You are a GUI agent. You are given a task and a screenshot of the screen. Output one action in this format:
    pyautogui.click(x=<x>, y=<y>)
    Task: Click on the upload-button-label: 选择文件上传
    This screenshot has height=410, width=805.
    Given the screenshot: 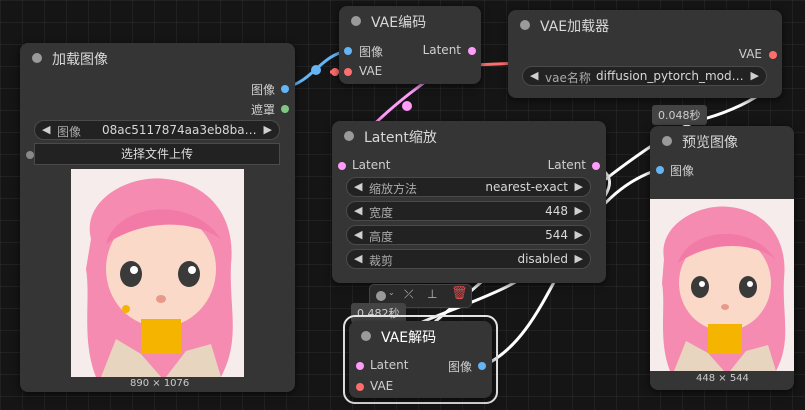 What is the action you would take?
    pyautogui.click(x=156, y=154)
    